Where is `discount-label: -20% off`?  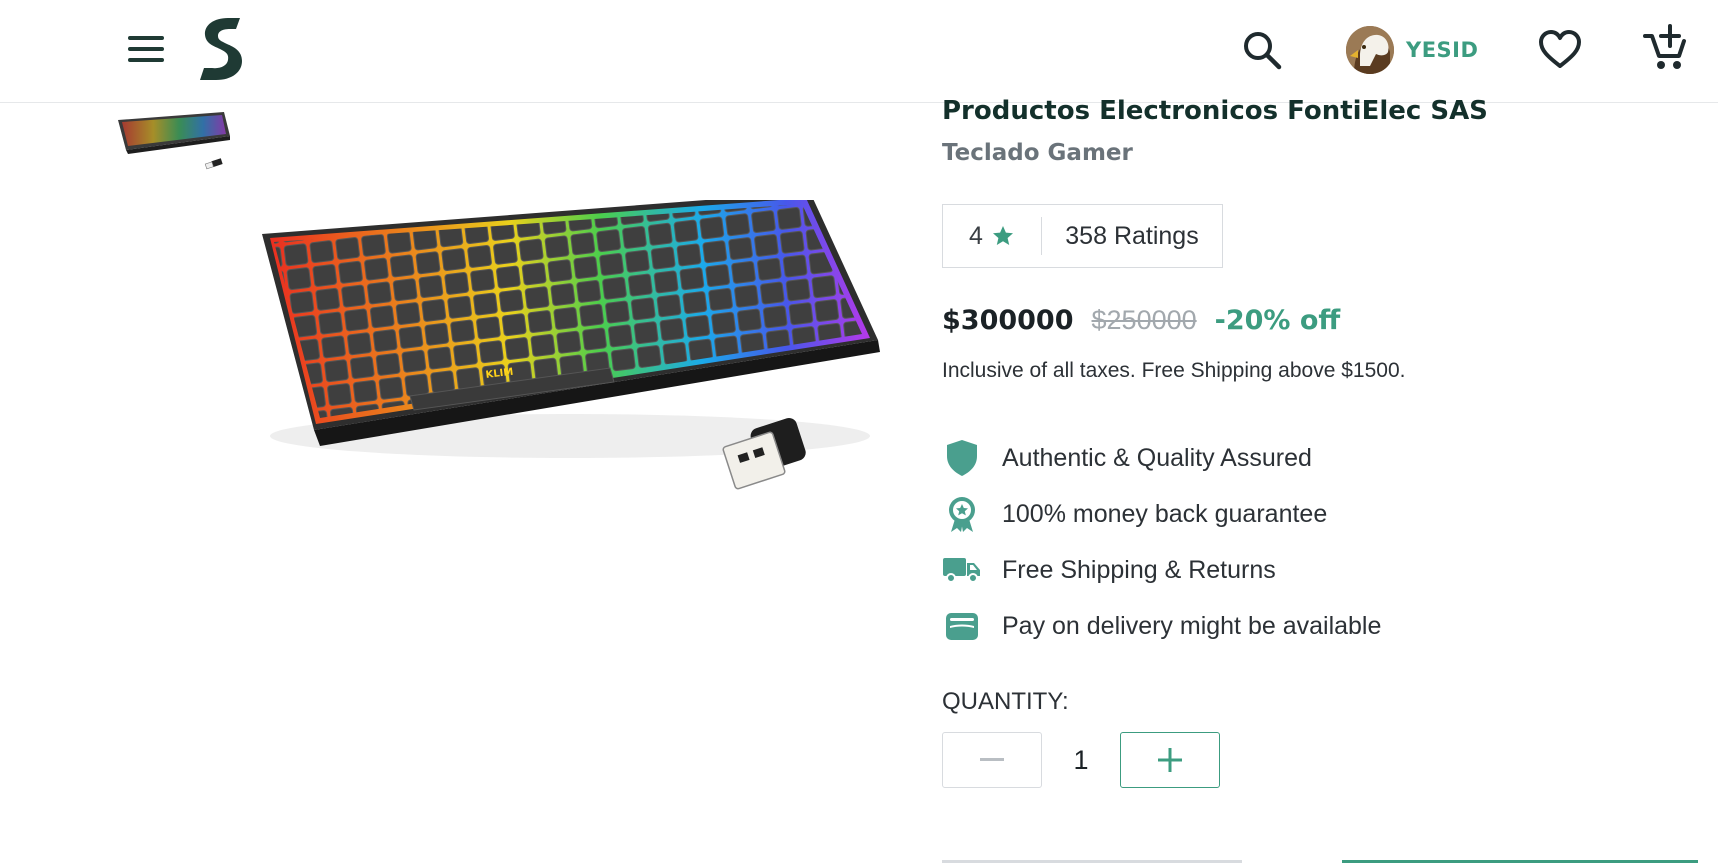 discount-label: -20% off is located at coordinates (1277, 320).